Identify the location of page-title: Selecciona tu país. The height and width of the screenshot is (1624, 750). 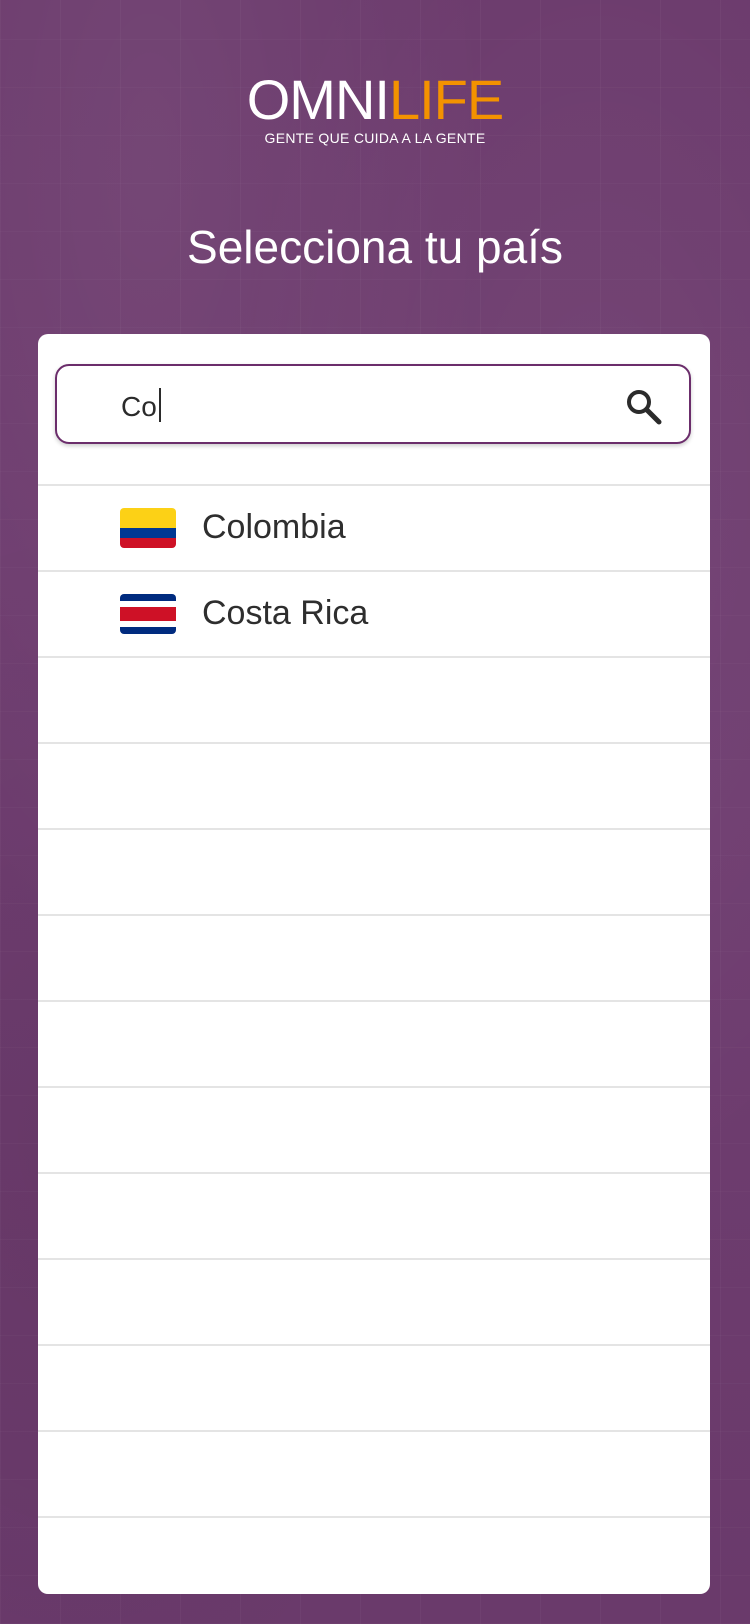
(375, 247).